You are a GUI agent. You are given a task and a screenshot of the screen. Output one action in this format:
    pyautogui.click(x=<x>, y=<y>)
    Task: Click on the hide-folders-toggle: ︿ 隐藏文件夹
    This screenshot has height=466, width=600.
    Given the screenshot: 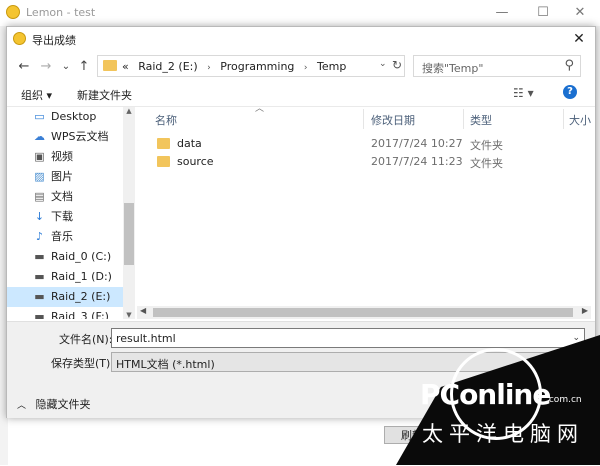 What is the action you would take?
    pyautogui.click(x=54, y=404)
    